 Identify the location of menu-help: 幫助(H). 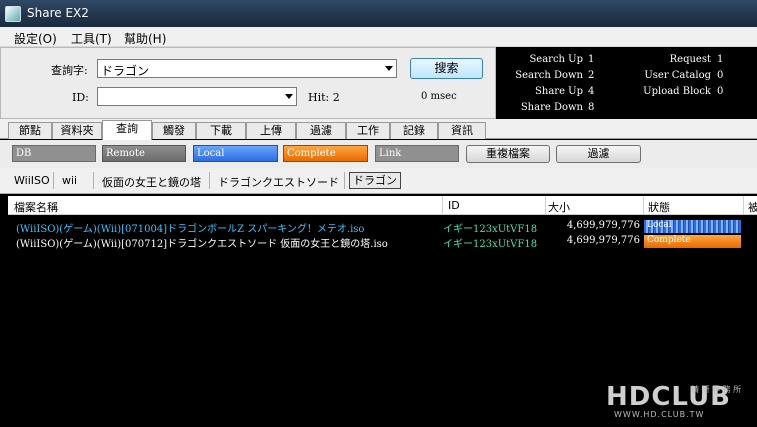
(145, 38).